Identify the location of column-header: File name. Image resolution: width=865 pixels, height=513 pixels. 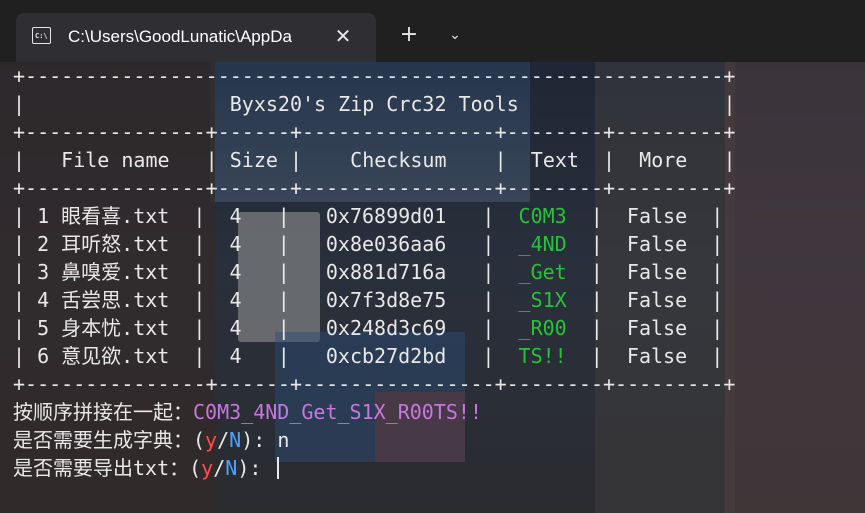
(115, 160).